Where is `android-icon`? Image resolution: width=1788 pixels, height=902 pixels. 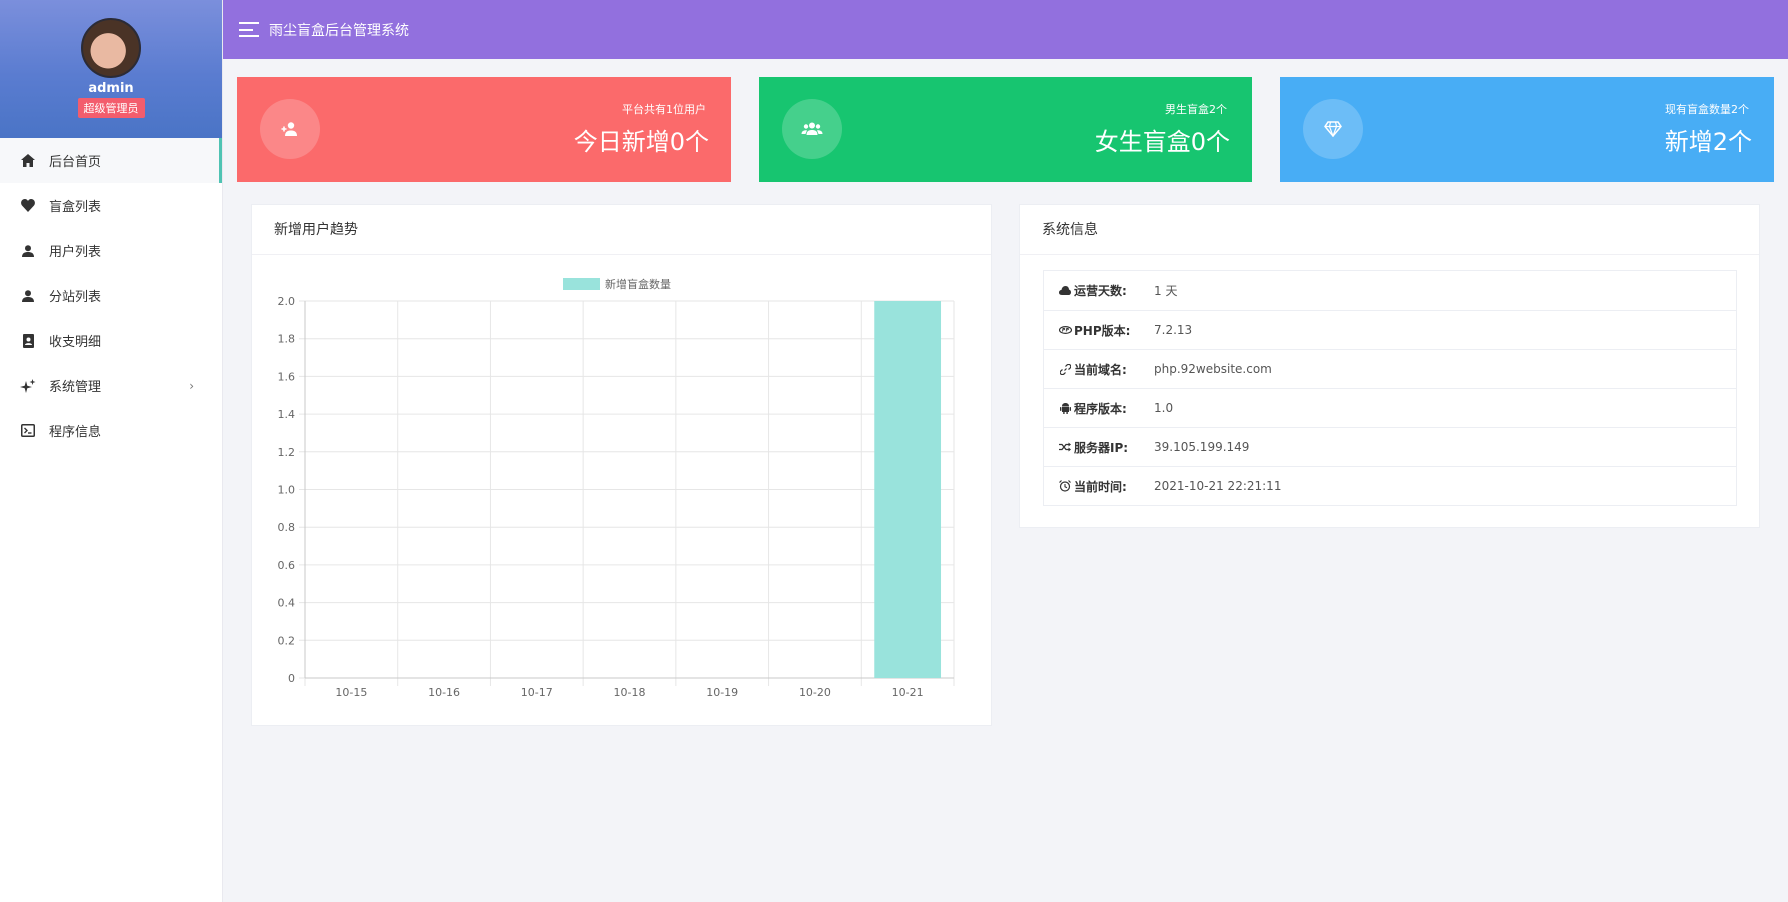 android-icon is located at coordinates (1065, 408).